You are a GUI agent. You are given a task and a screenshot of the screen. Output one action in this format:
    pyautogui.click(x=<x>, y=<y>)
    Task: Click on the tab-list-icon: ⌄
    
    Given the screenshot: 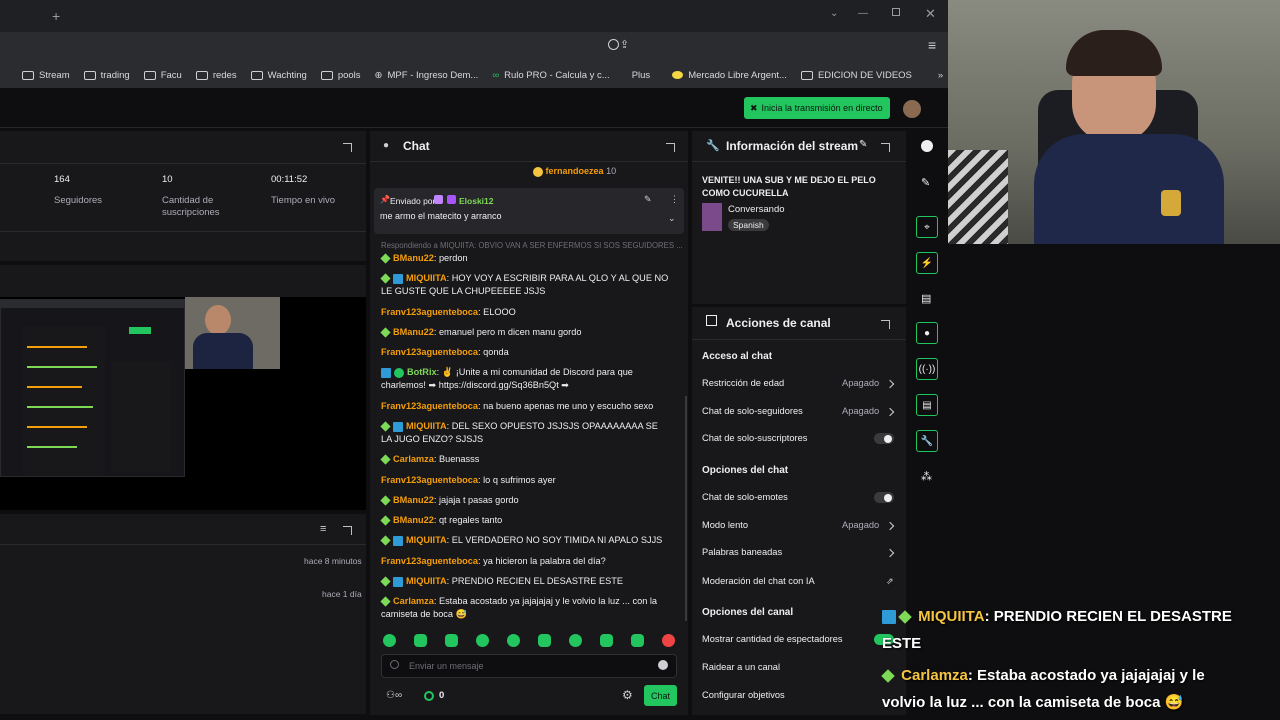 What is the action you would take?
    pyautogui.click(x=834, y=13)
    